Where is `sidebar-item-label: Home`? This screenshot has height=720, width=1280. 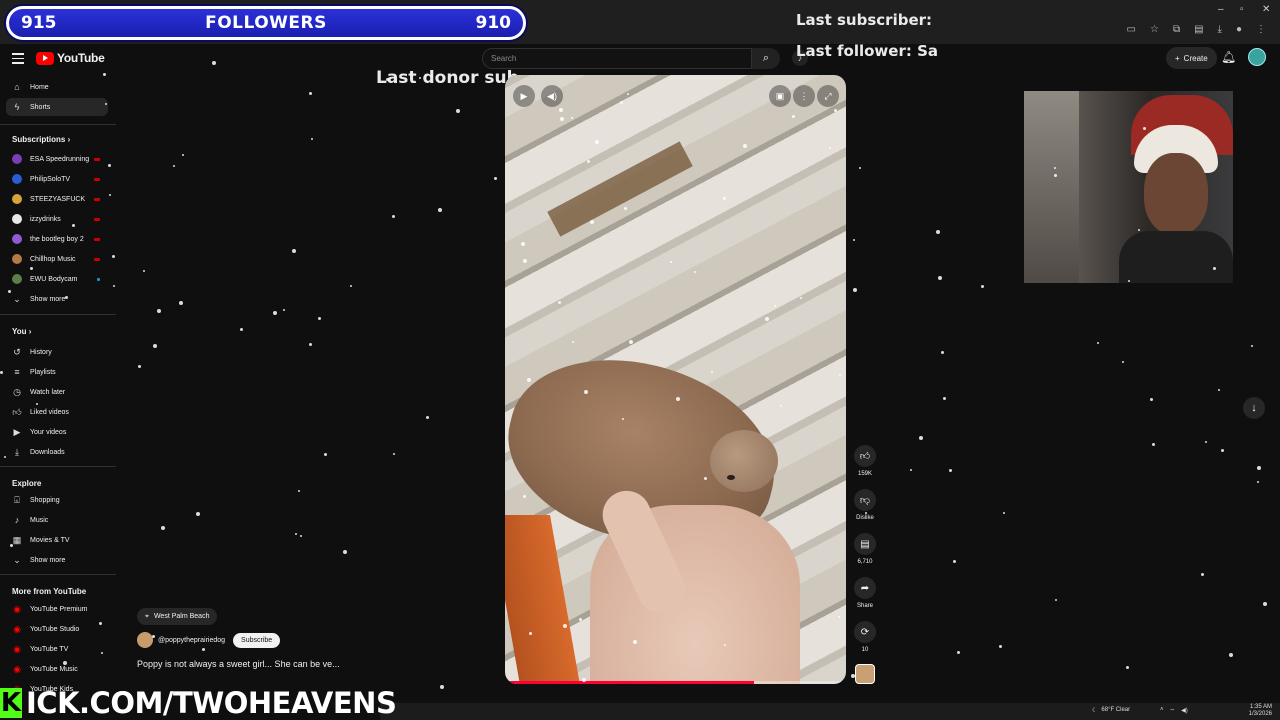 sidebar-item-label: Home is located at coordinates (39, 87).